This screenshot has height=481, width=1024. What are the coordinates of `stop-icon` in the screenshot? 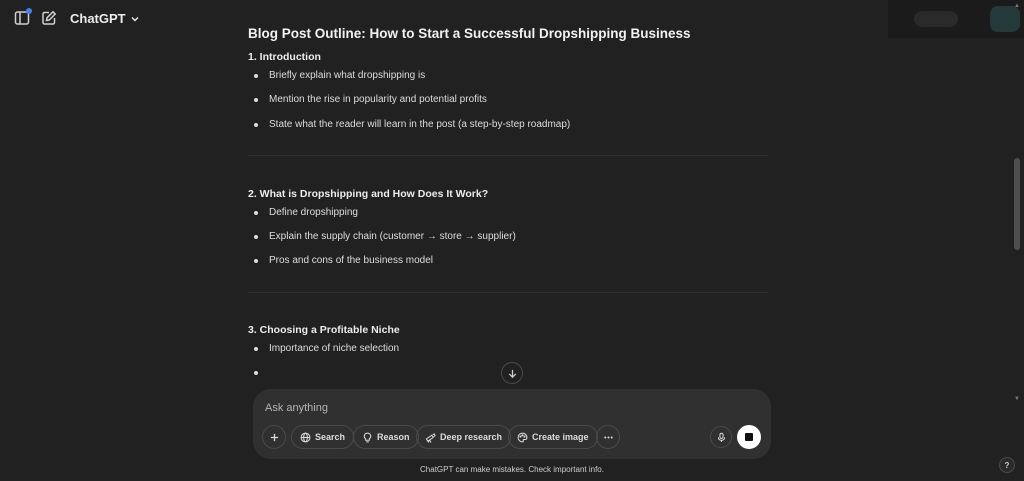 It's located at (749, 437).